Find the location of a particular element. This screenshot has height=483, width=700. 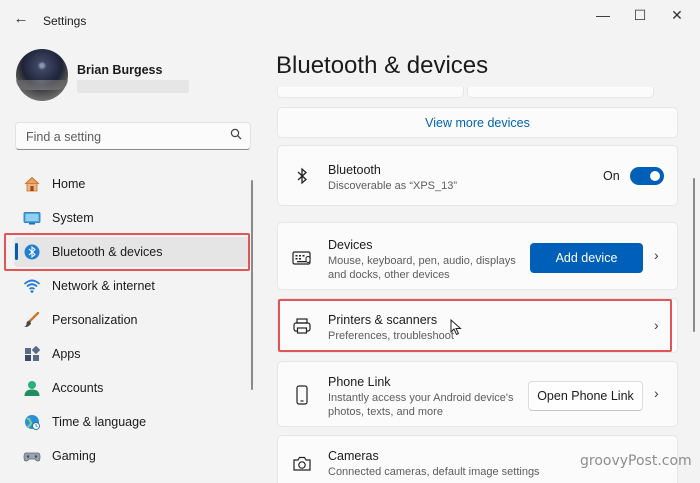

devices-icon is located at coordinates (302, 258).